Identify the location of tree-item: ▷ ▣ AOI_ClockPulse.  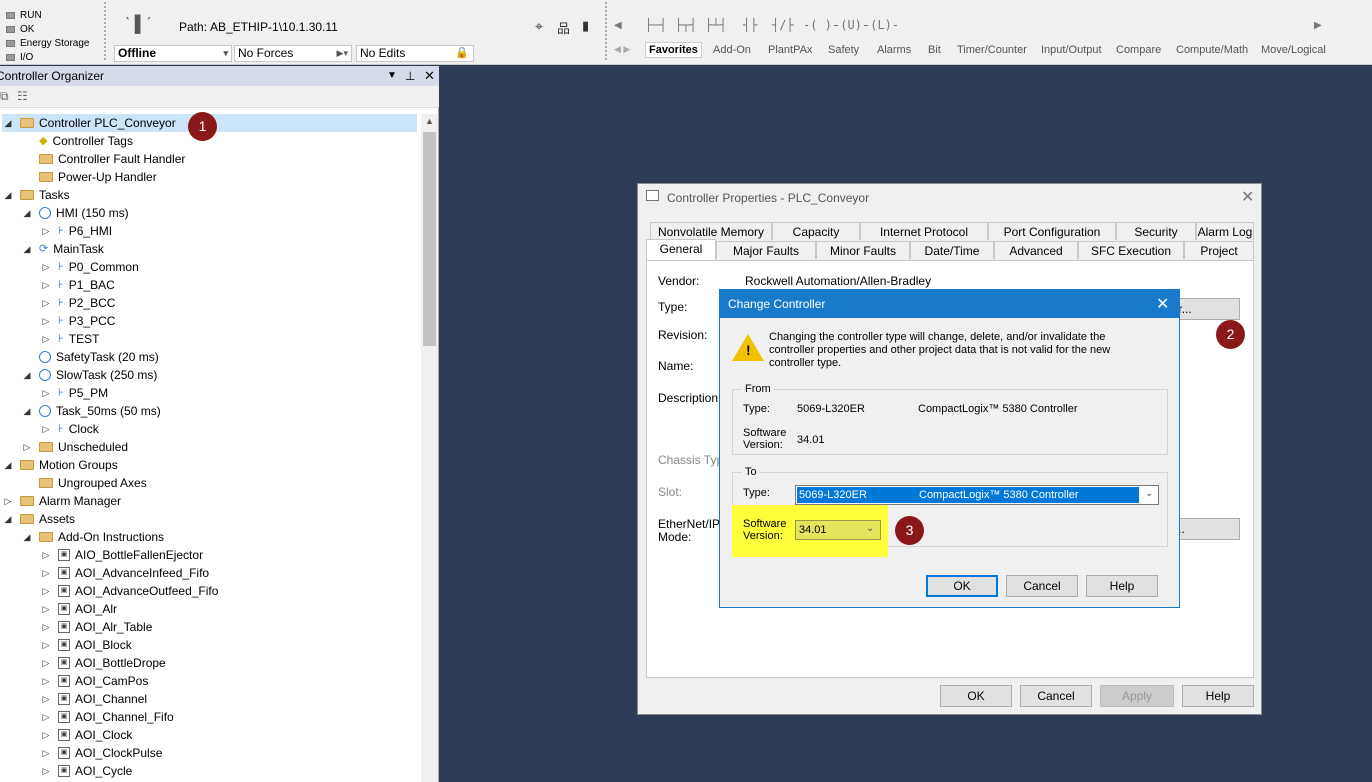
(101, 753).